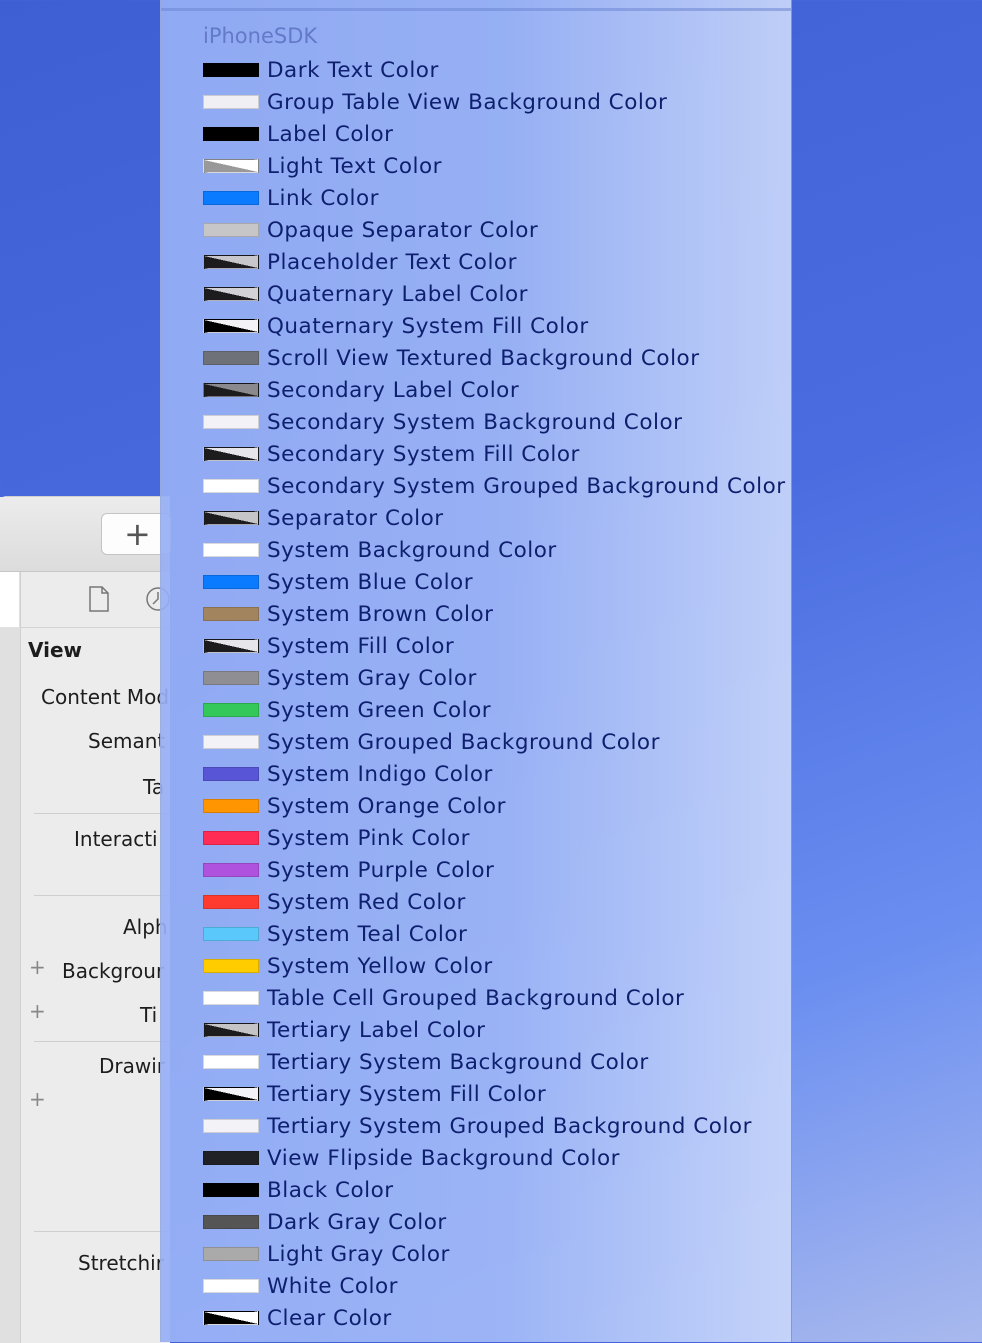 This screenshot has width=982, height=1343. Describe the element at coordinates (493, 646) in the screenshot. I see `color-menu-item: System Fill Color` at that location.